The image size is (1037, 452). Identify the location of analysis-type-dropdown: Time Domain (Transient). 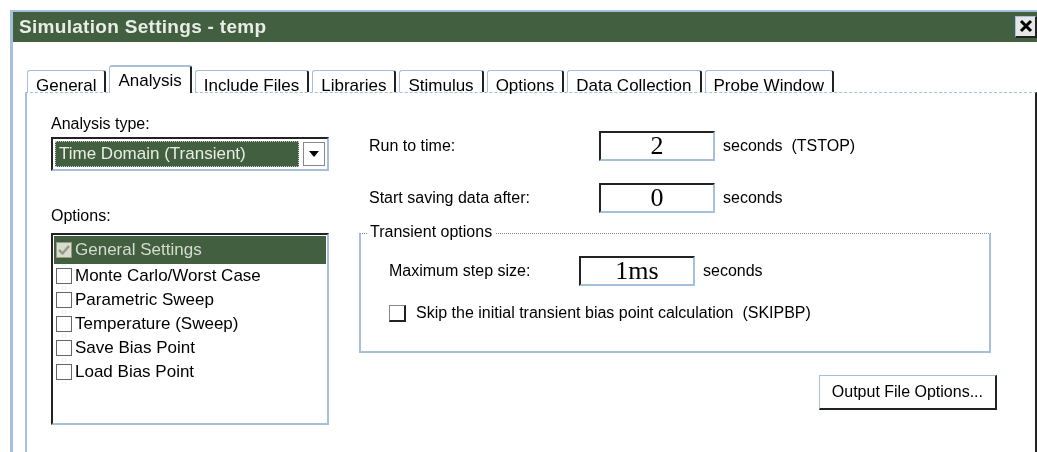
(190, 154).